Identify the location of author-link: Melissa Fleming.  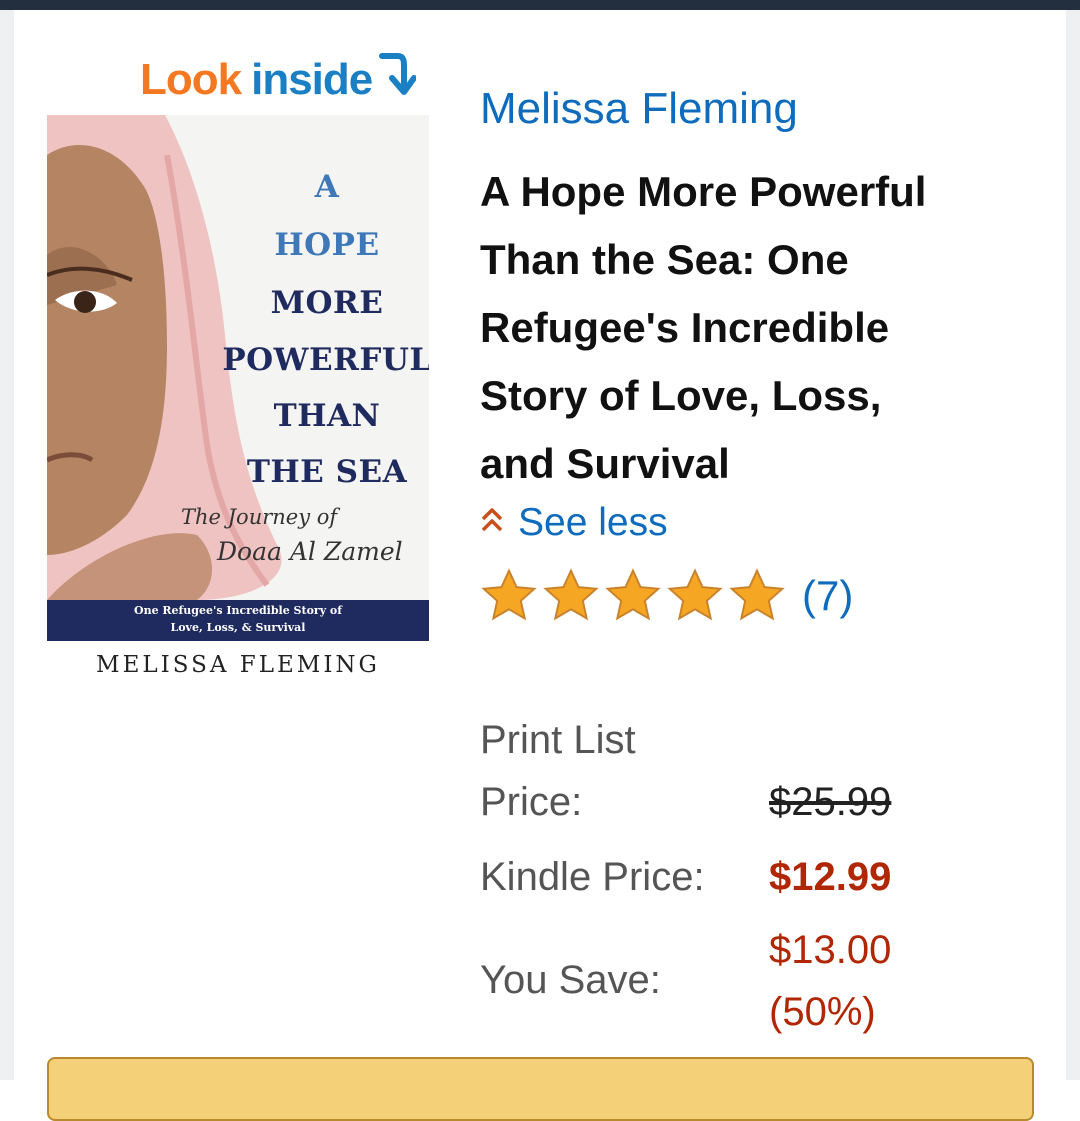
(639, 109).